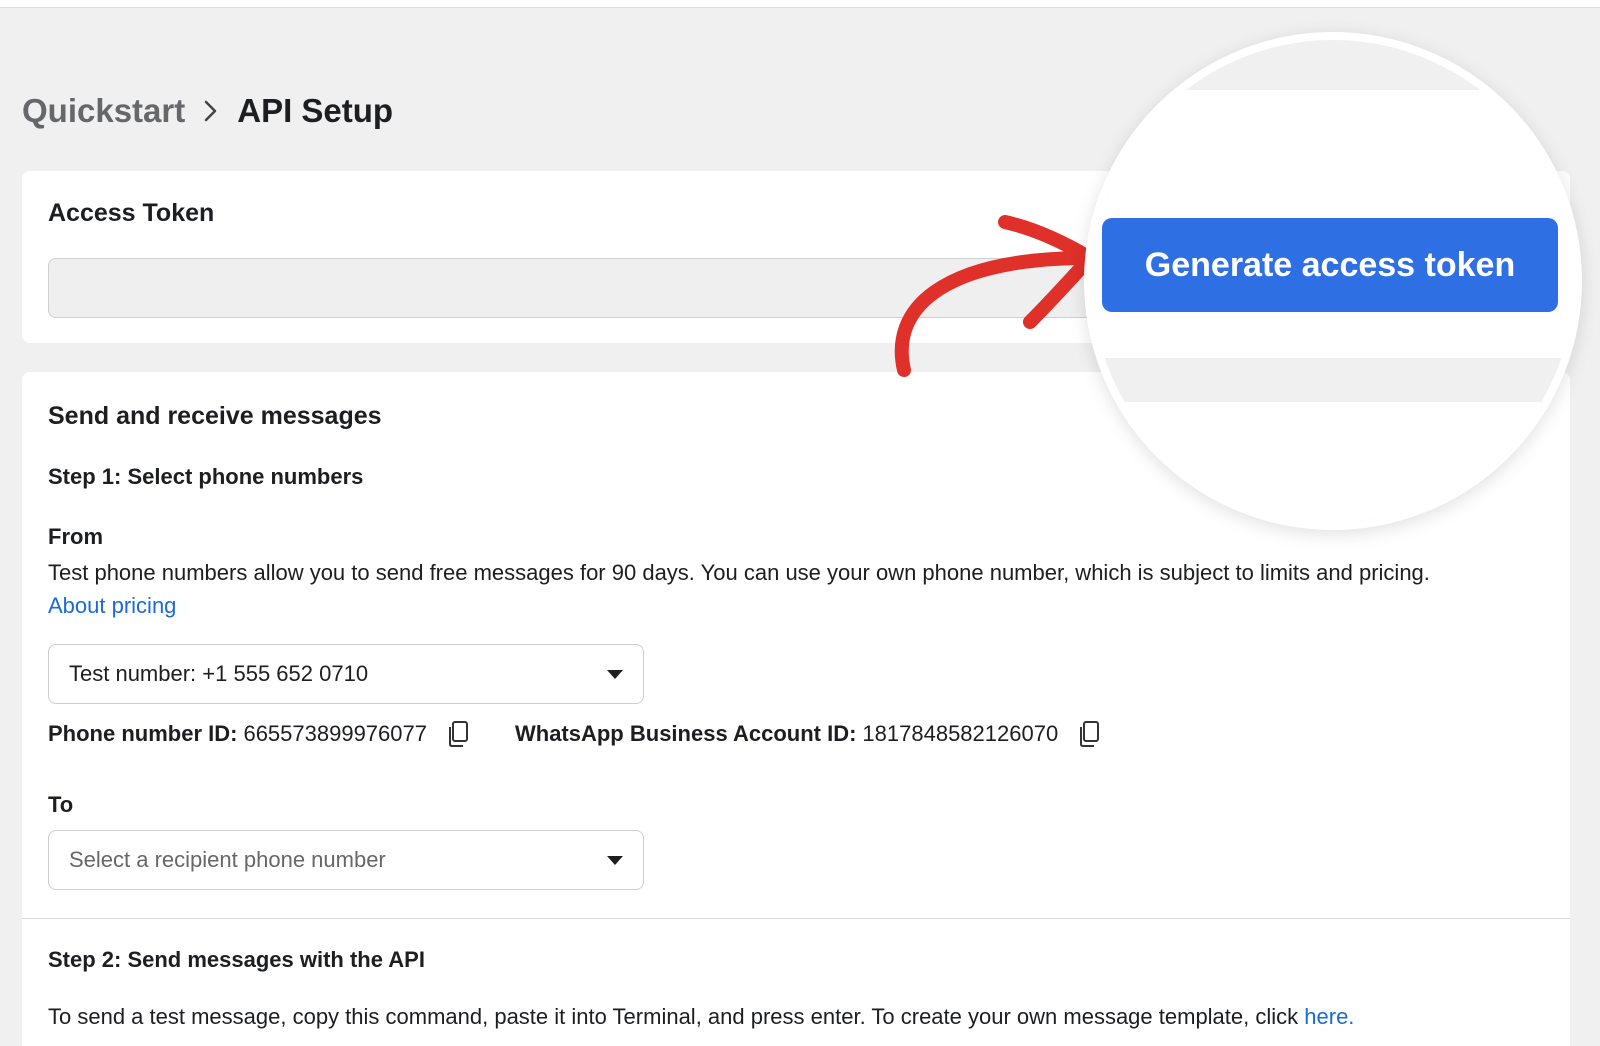 This screenshot has width=1600, height=1046. I want to click on from-number-select: Test number: +1 555 652 0710, so click(346, 674).